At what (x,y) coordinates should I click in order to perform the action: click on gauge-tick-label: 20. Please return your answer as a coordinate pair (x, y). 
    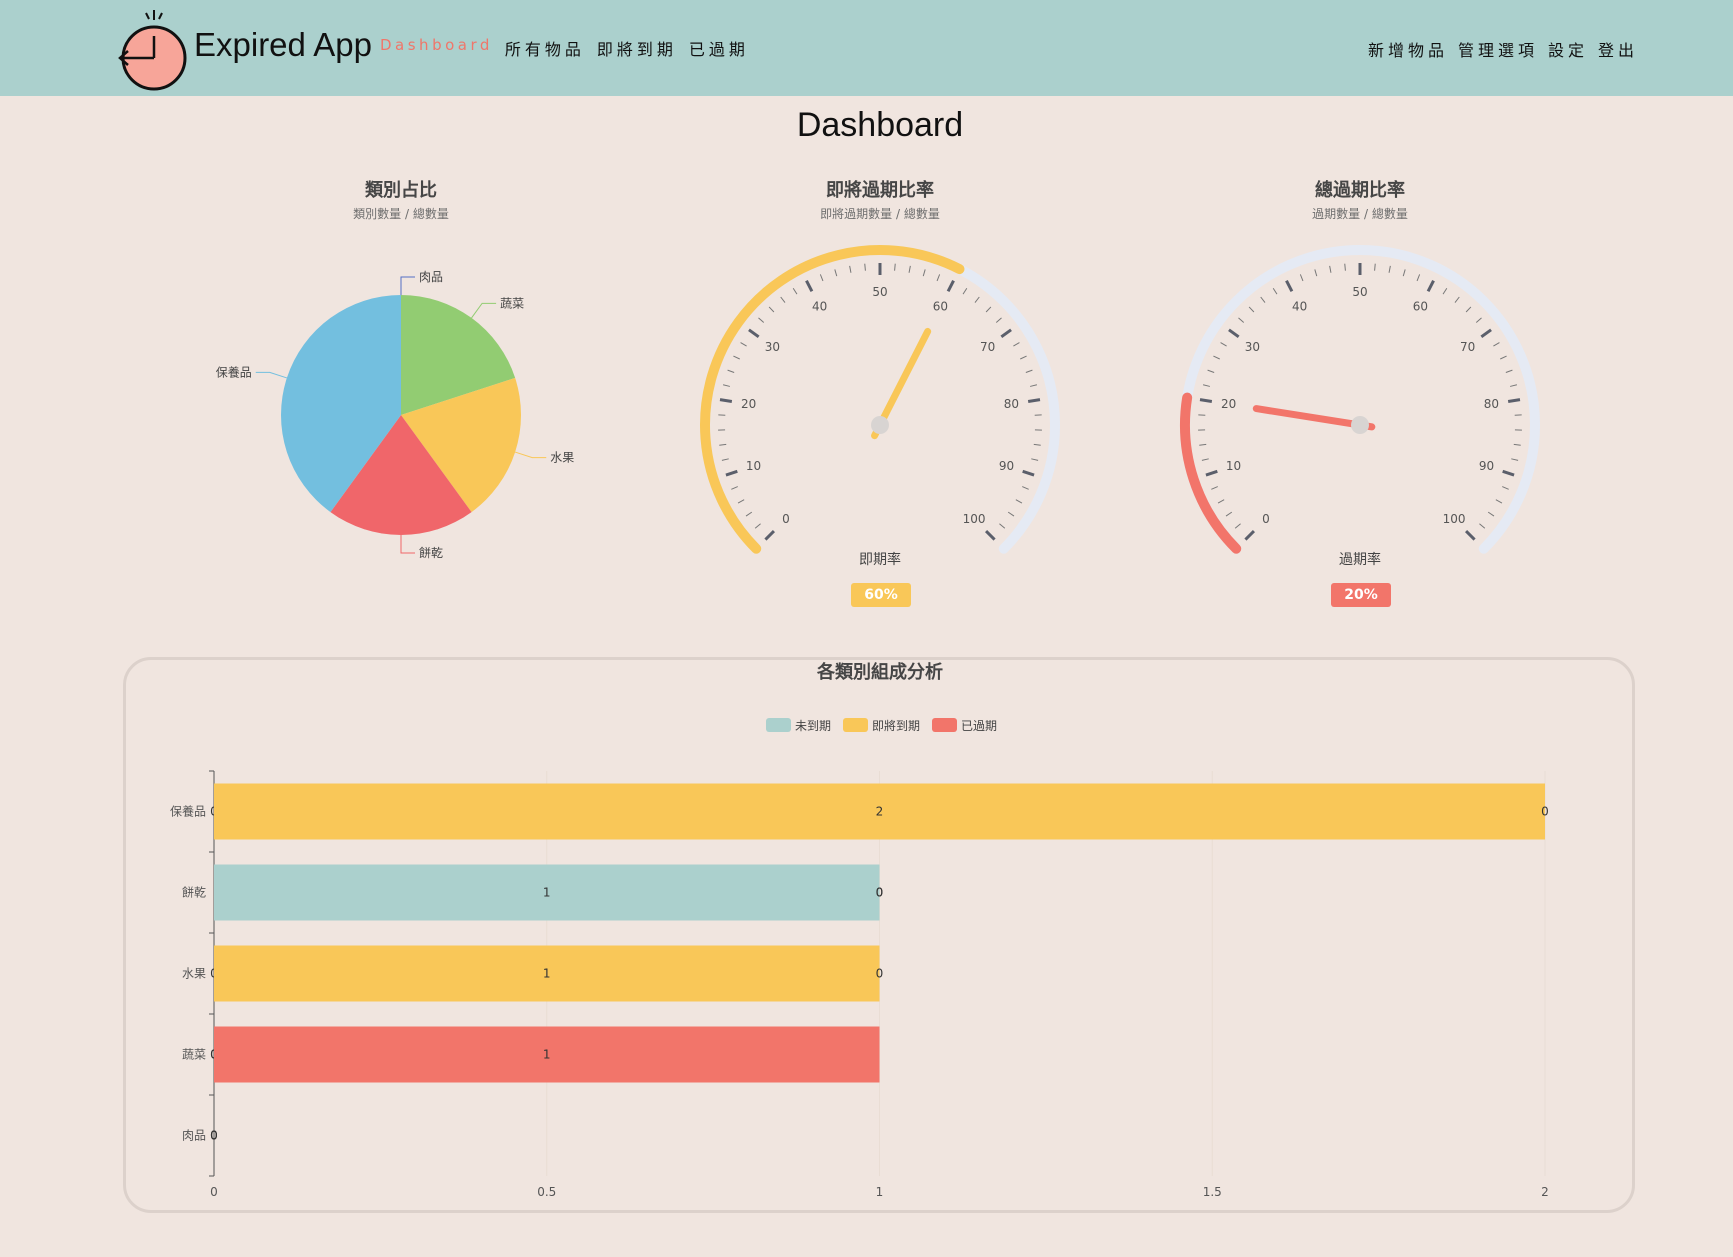
    Looking at the image, I should click on (748, 404).